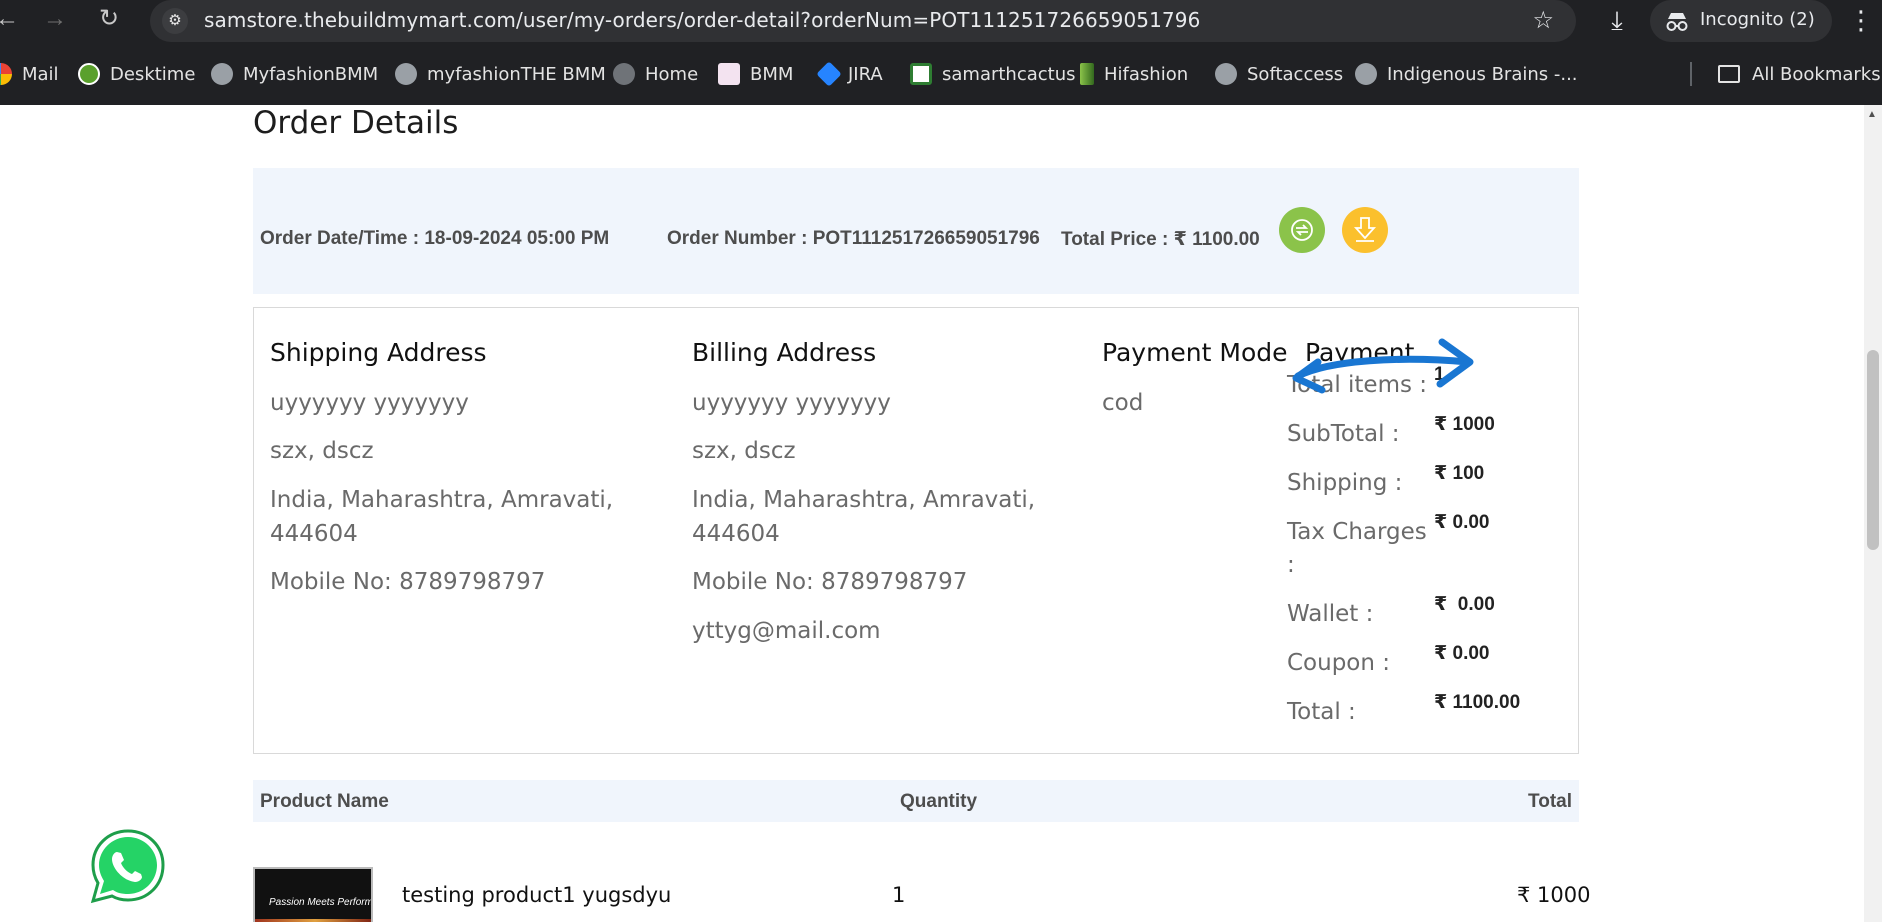  What do you see at coordinates (369, 403) in the screenshot?
I see `shipping-name: uyyyyyy yyyyyyy` at bounding box center [369, 403].